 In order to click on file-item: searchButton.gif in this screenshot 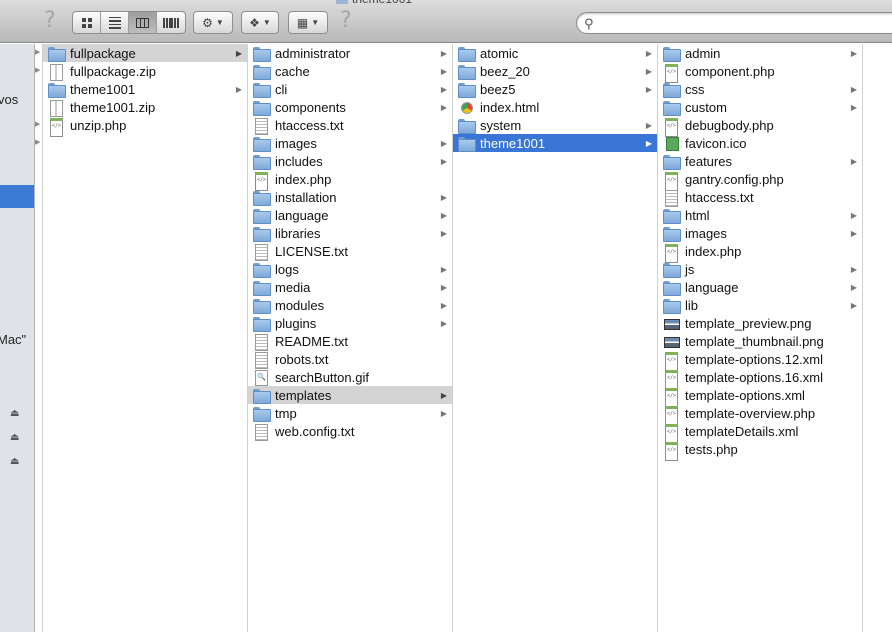, I will do `click(350, 377)`.